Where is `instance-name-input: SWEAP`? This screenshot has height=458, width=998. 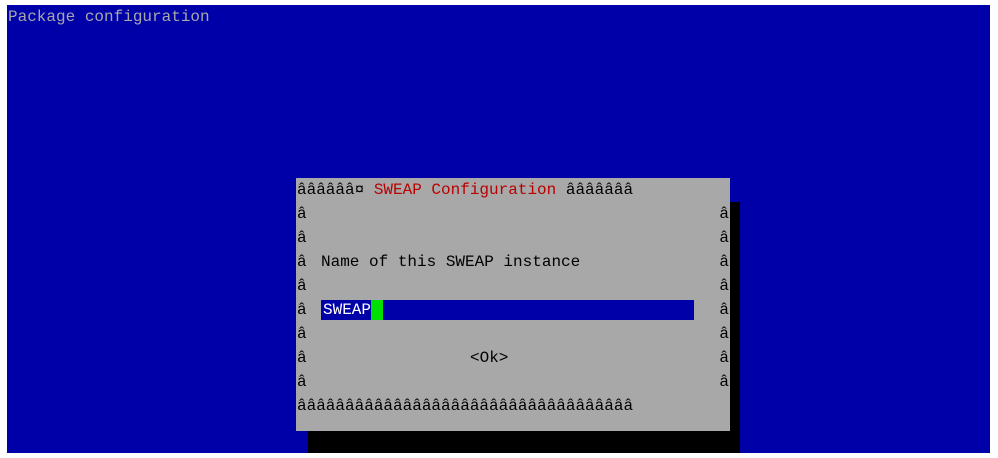 instance-name-input: SWEAP is located at coordinates (507, 310).